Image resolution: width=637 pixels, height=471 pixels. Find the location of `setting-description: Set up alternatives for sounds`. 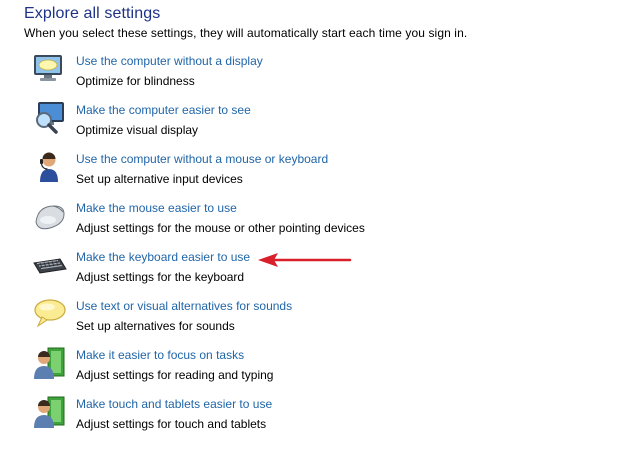

setting-description: Set up alternatives for sounds is located at coordinates (155, 326).